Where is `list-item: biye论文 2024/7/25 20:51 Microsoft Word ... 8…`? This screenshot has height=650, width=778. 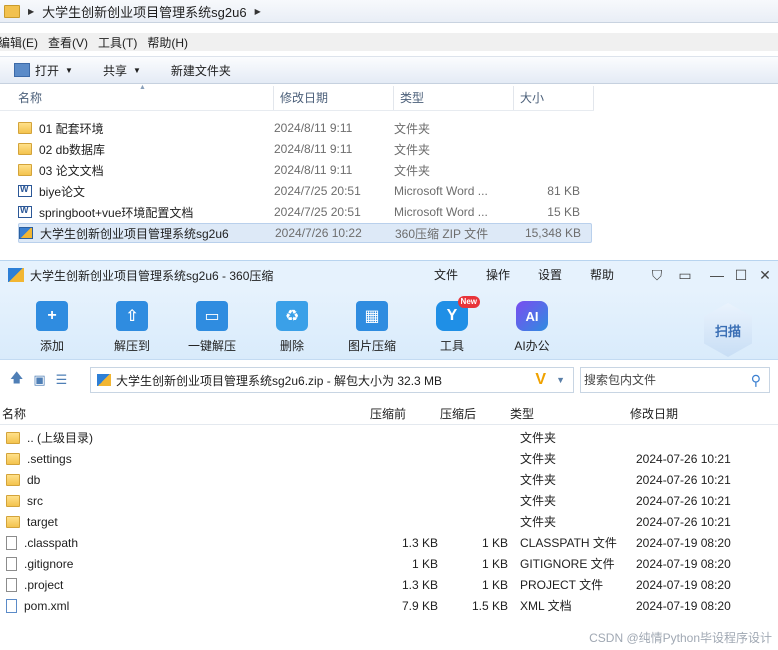 list-item: biye论文 2024/7/25 20:51 Microsoft Word ... 8… is located at coordinates (305, 191).